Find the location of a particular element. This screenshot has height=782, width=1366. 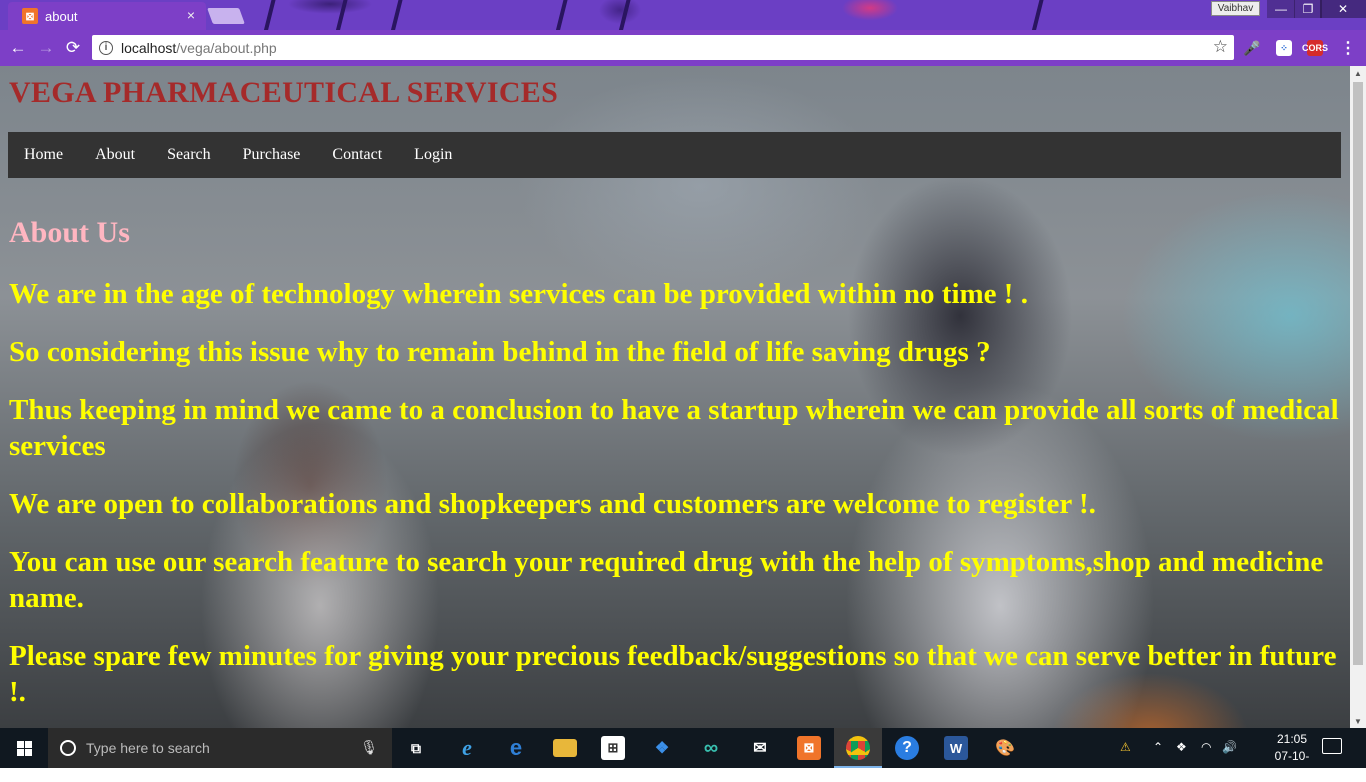

mic-icon: 🎤 is located at coordinates (1251, 48).